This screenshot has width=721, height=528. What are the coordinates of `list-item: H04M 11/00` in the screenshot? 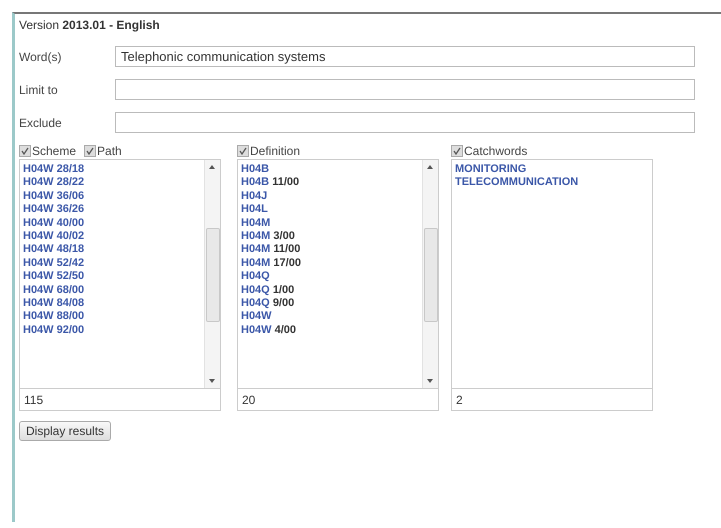 It's located at (330, 250).